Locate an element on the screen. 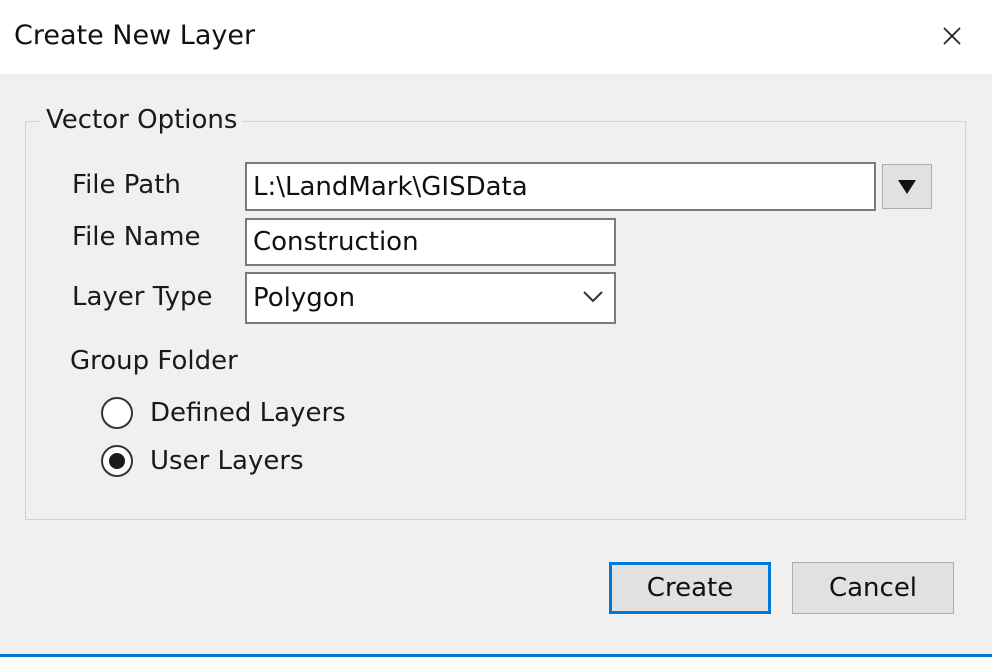 The width and height of the screenshot is (992, 657). file-path-label: File Path is located at coordinates (126, 185).